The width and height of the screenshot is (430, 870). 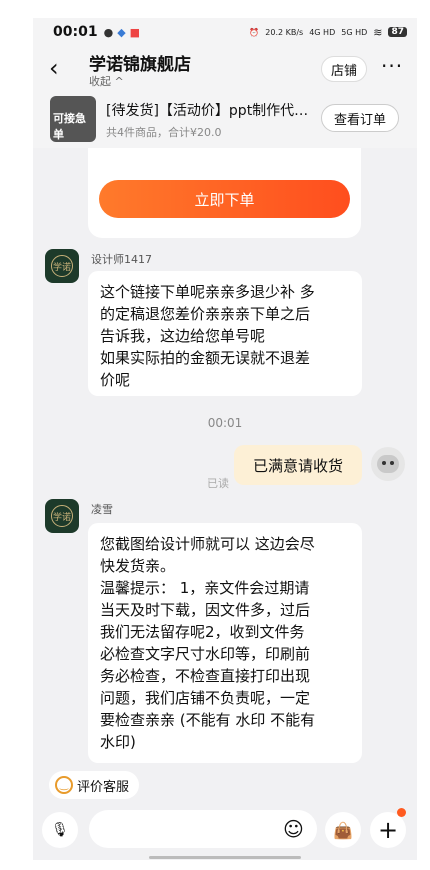 I want to click on store-title: 学诺锦旗舰店, so click(x=140, y=65).